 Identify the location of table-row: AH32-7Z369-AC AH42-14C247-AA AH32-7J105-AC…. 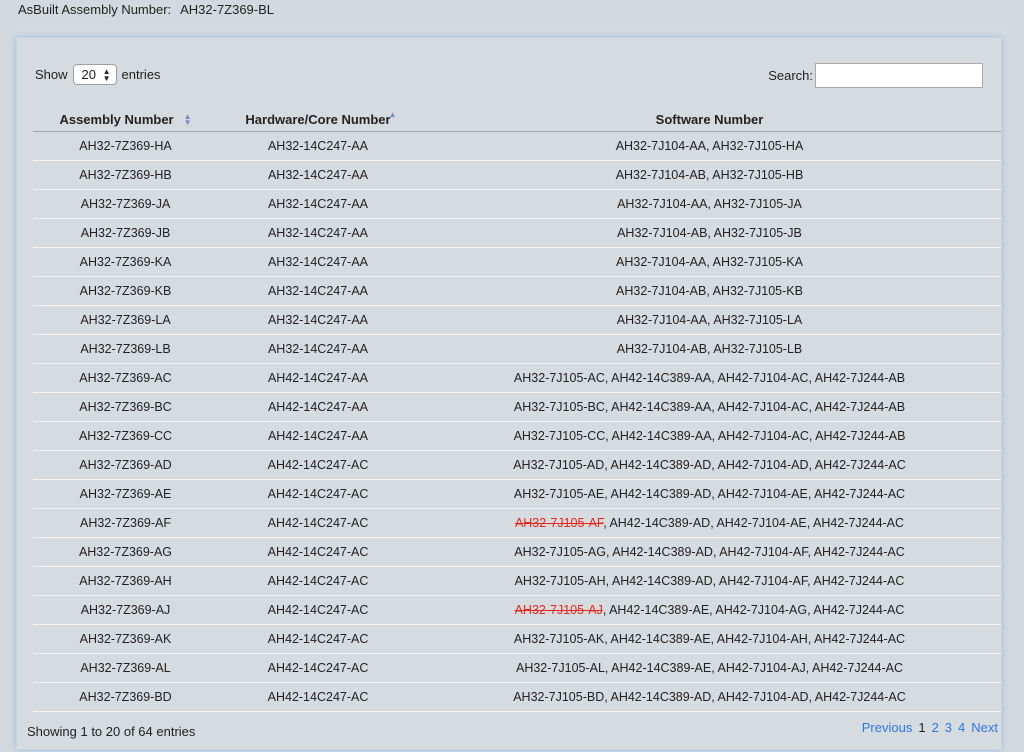
(517, 378).